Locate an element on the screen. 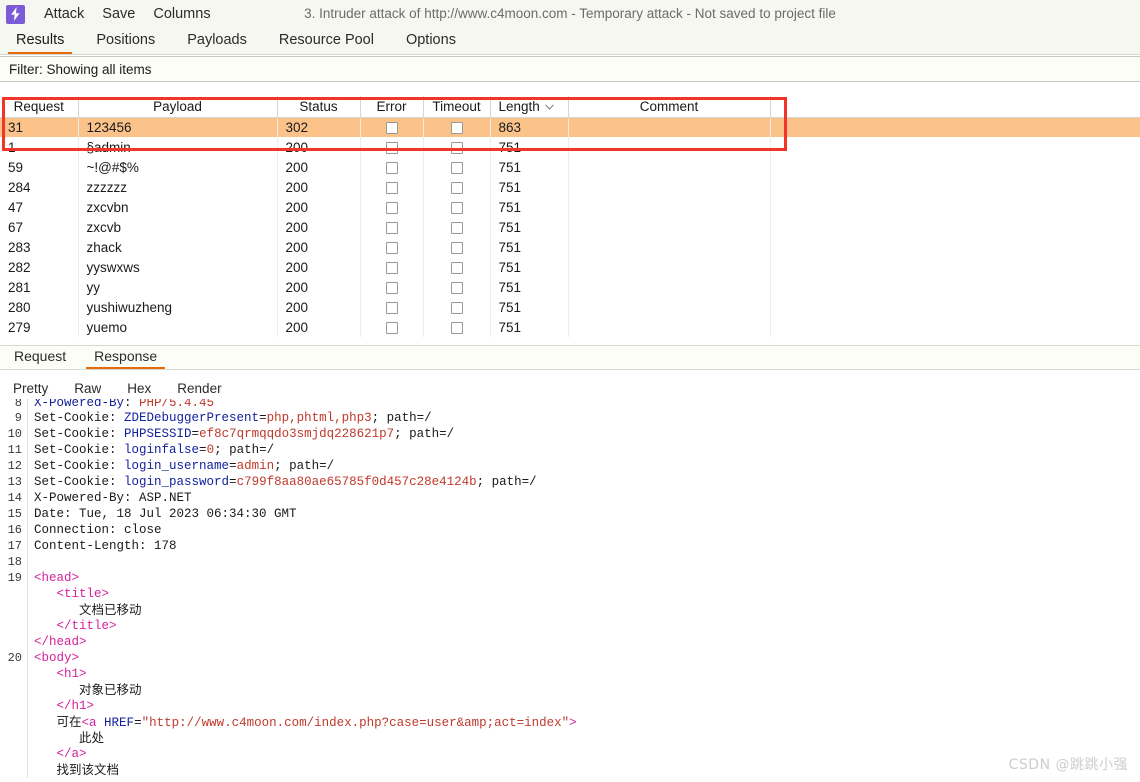  tab-render: Render is located at coordinates (199, 389).